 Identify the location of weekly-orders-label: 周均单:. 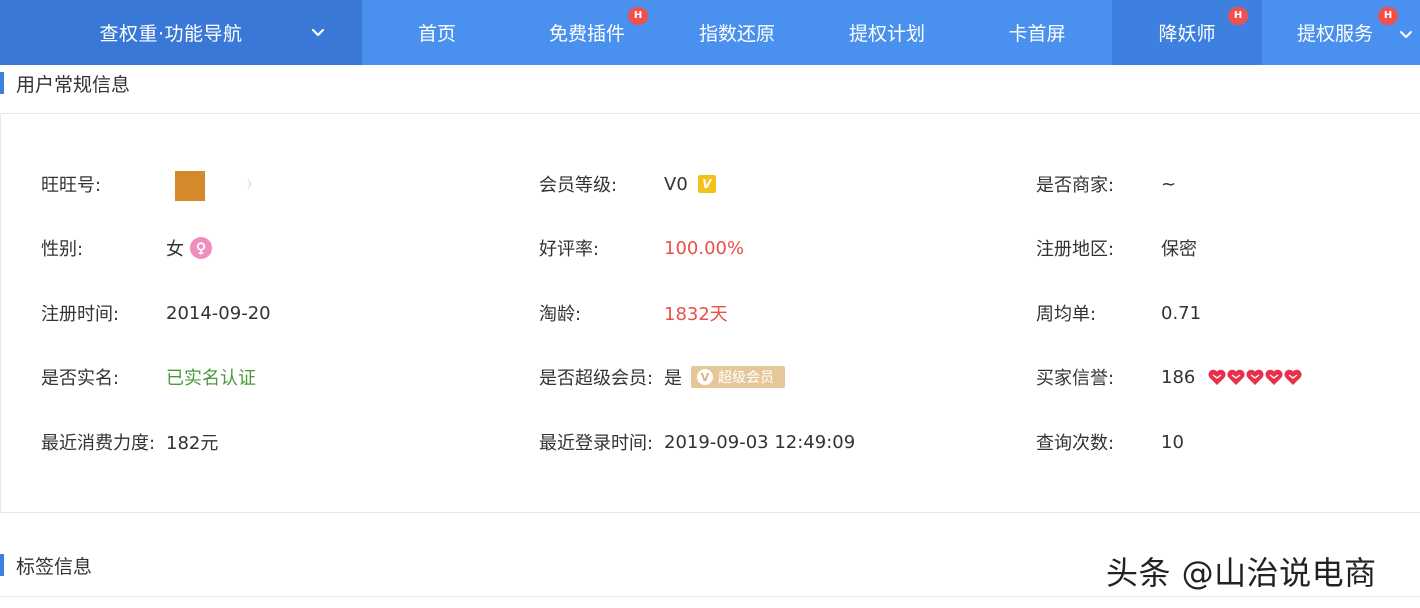
(1066, 314).